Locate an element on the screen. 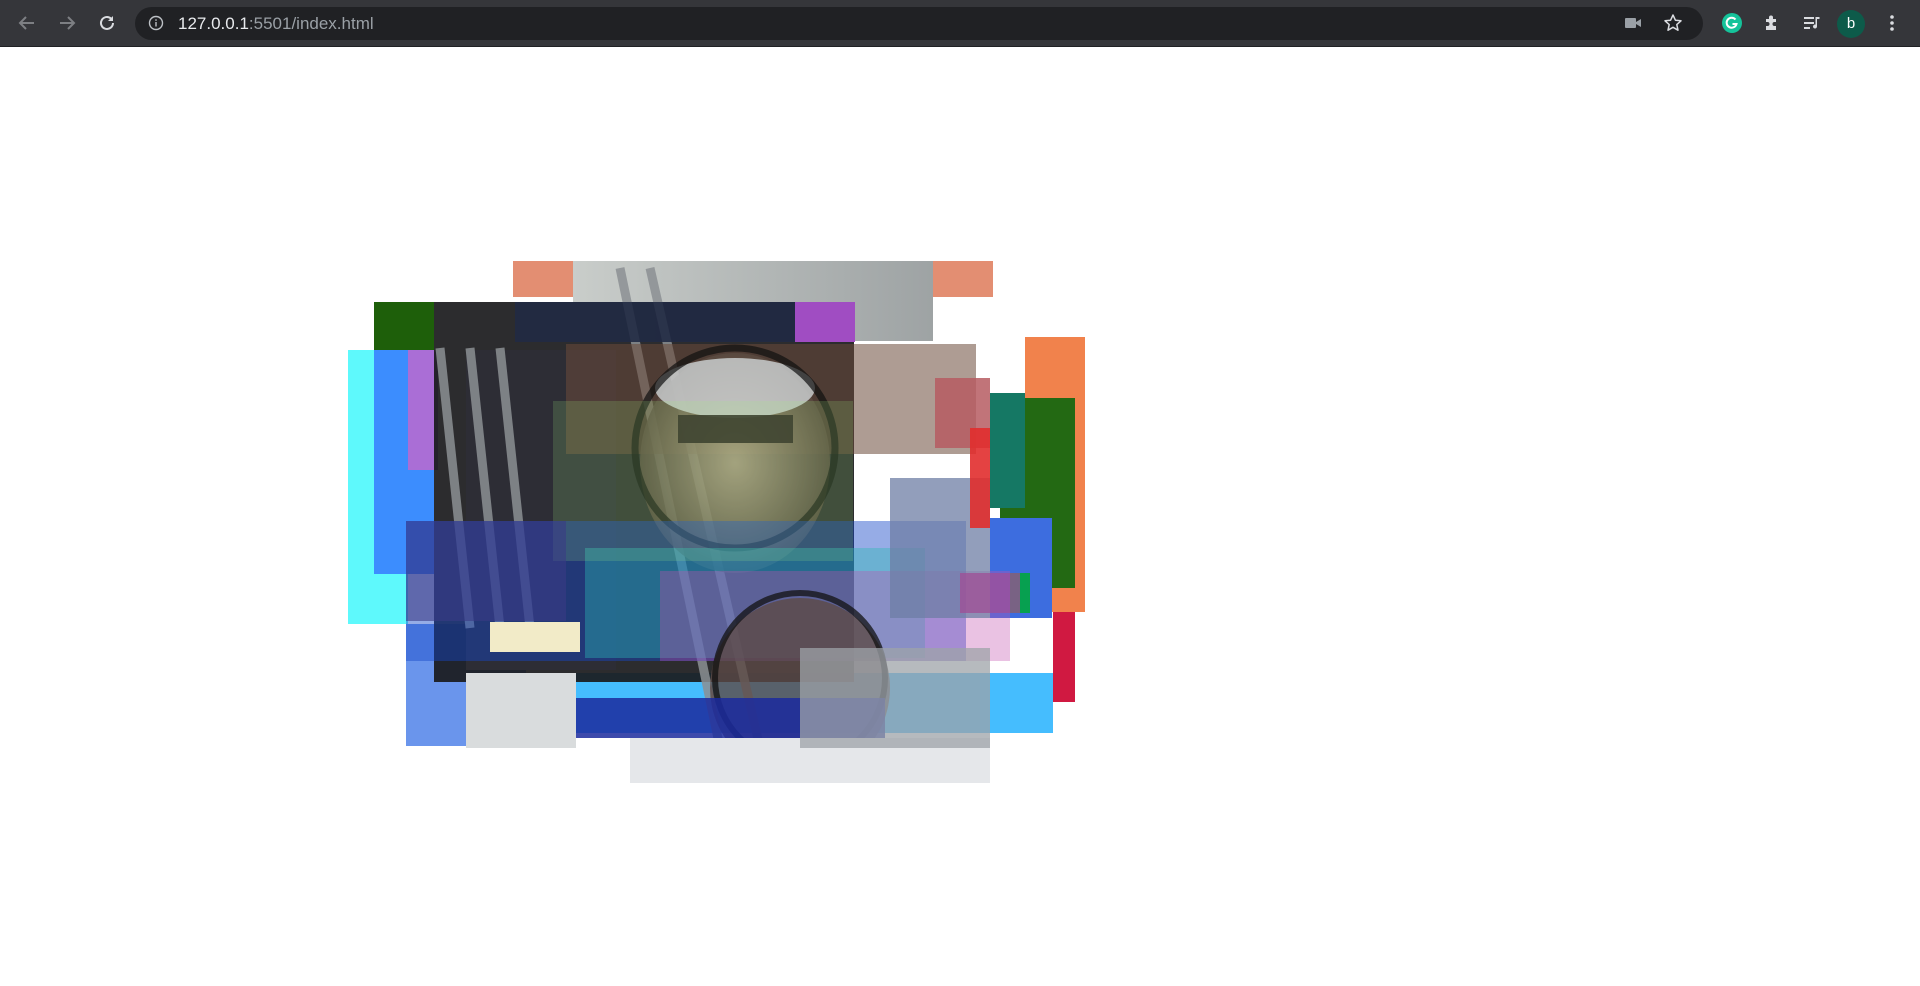 Image resolution: width=1920 pixels, height=986 pixels. url-text: 127.0.0.1:5501/index.html is located at coordinates (276, 23).